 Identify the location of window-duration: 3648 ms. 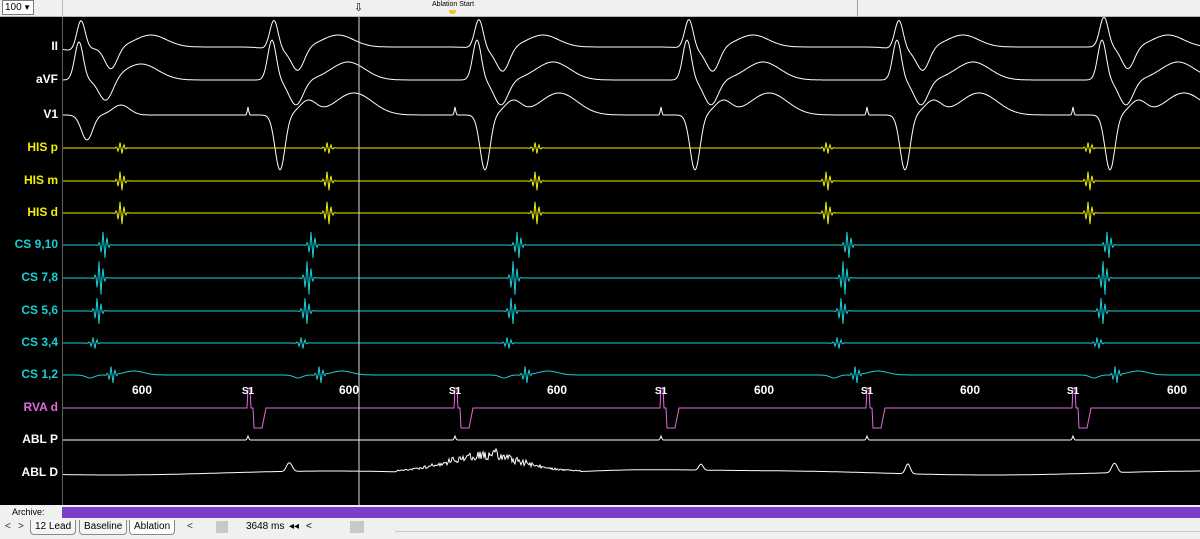
(265, 526).